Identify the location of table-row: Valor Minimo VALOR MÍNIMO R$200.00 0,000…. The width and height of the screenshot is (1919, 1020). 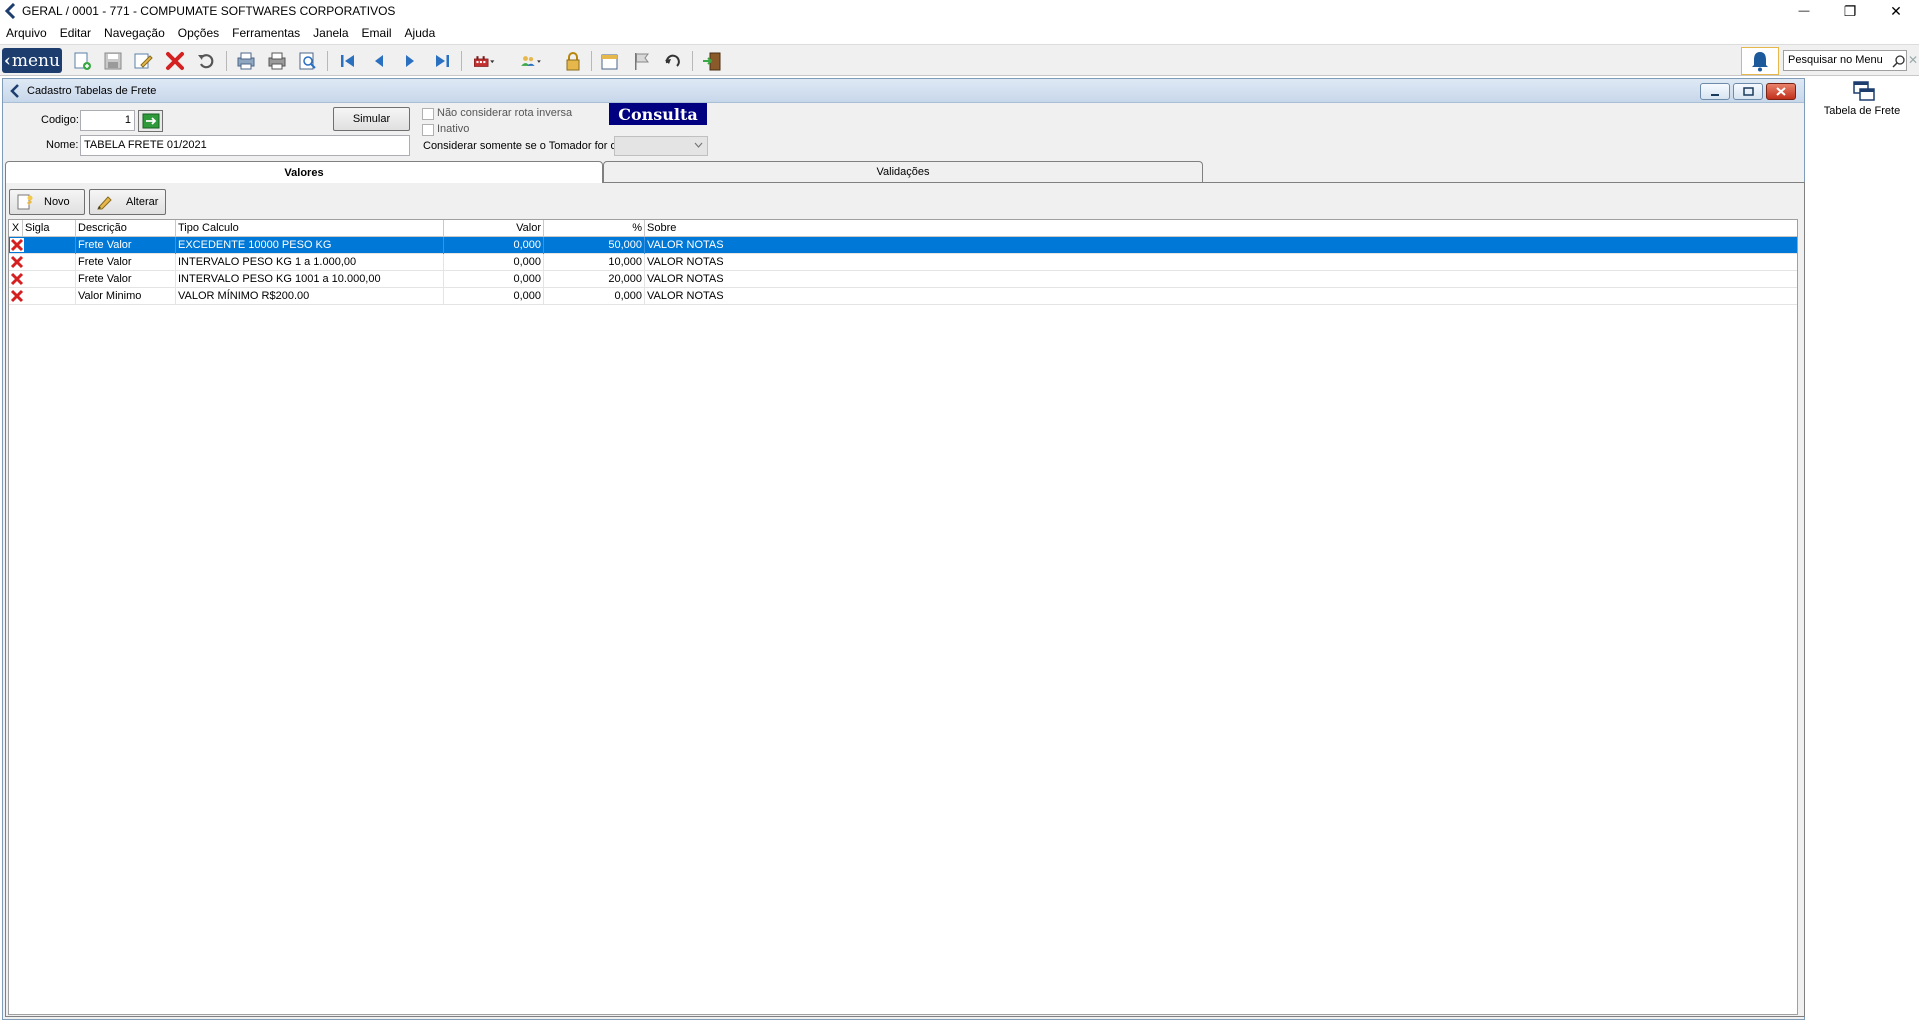
(903, 296).